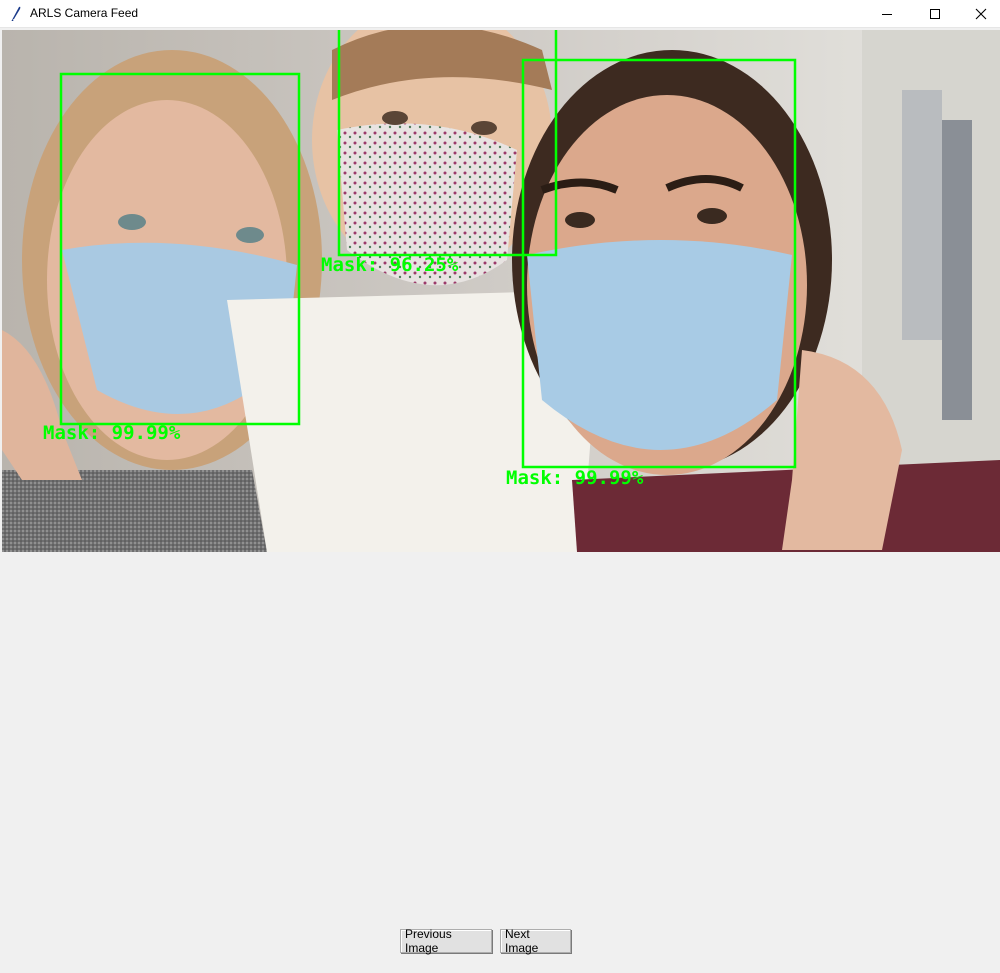  What do you see at coordinates (535, 941) in the screenshot?
I see `next-image-button: Next Image` at bounding box center [535, 941].